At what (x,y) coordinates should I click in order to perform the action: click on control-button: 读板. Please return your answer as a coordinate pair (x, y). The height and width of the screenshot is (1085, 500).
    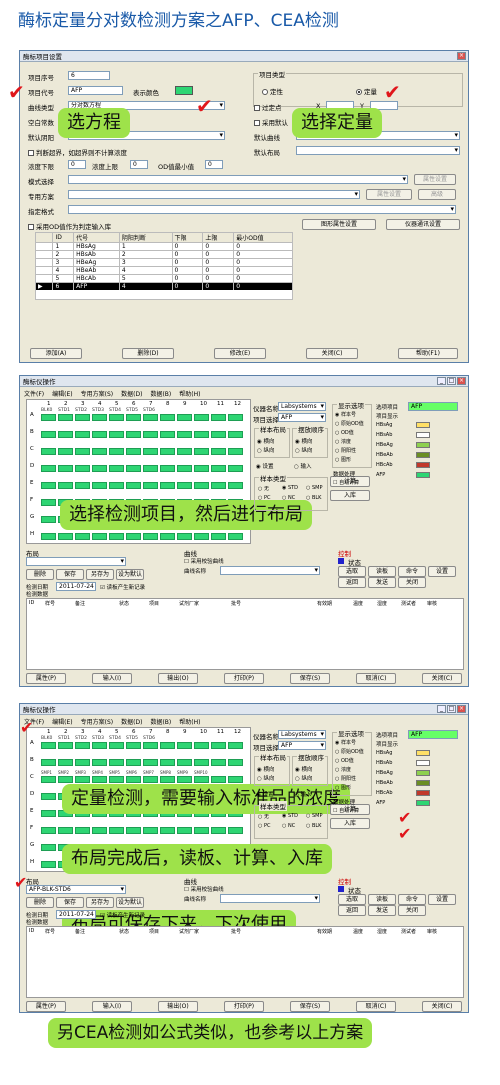
    Looking at the image, I should click on (382, 571).